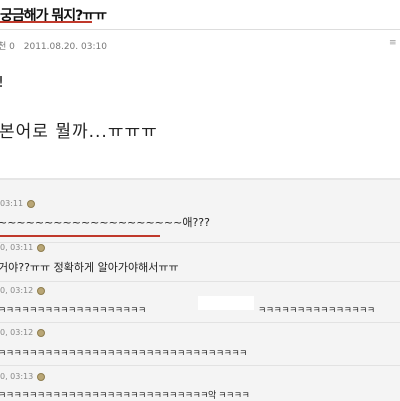 The image size is (400, 401). What do you see at coordinates (316, 311) in the screenshot?
I see `comment-text: ㅋㅋㅋㅋㅋㅋㅋㅋㅋㅋㅋㅋㅋㅋㅋ` at bounding box center [316, 311].